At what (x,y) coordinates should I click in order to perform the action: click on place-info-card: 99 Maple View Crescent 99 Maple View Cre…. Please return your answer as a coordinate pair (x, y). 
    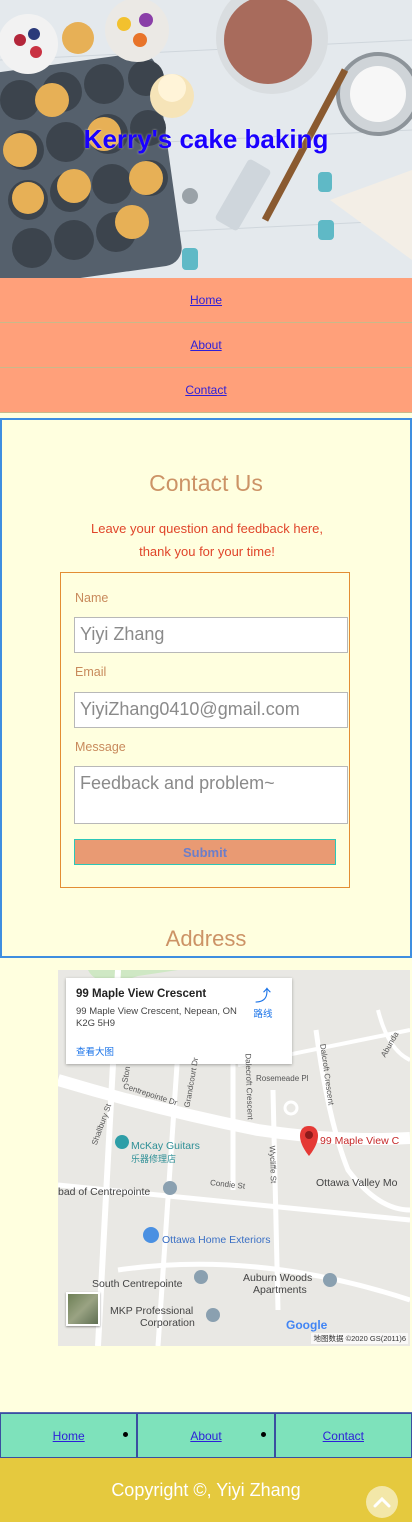
    Looking at the image, I should click on (179, 1021).